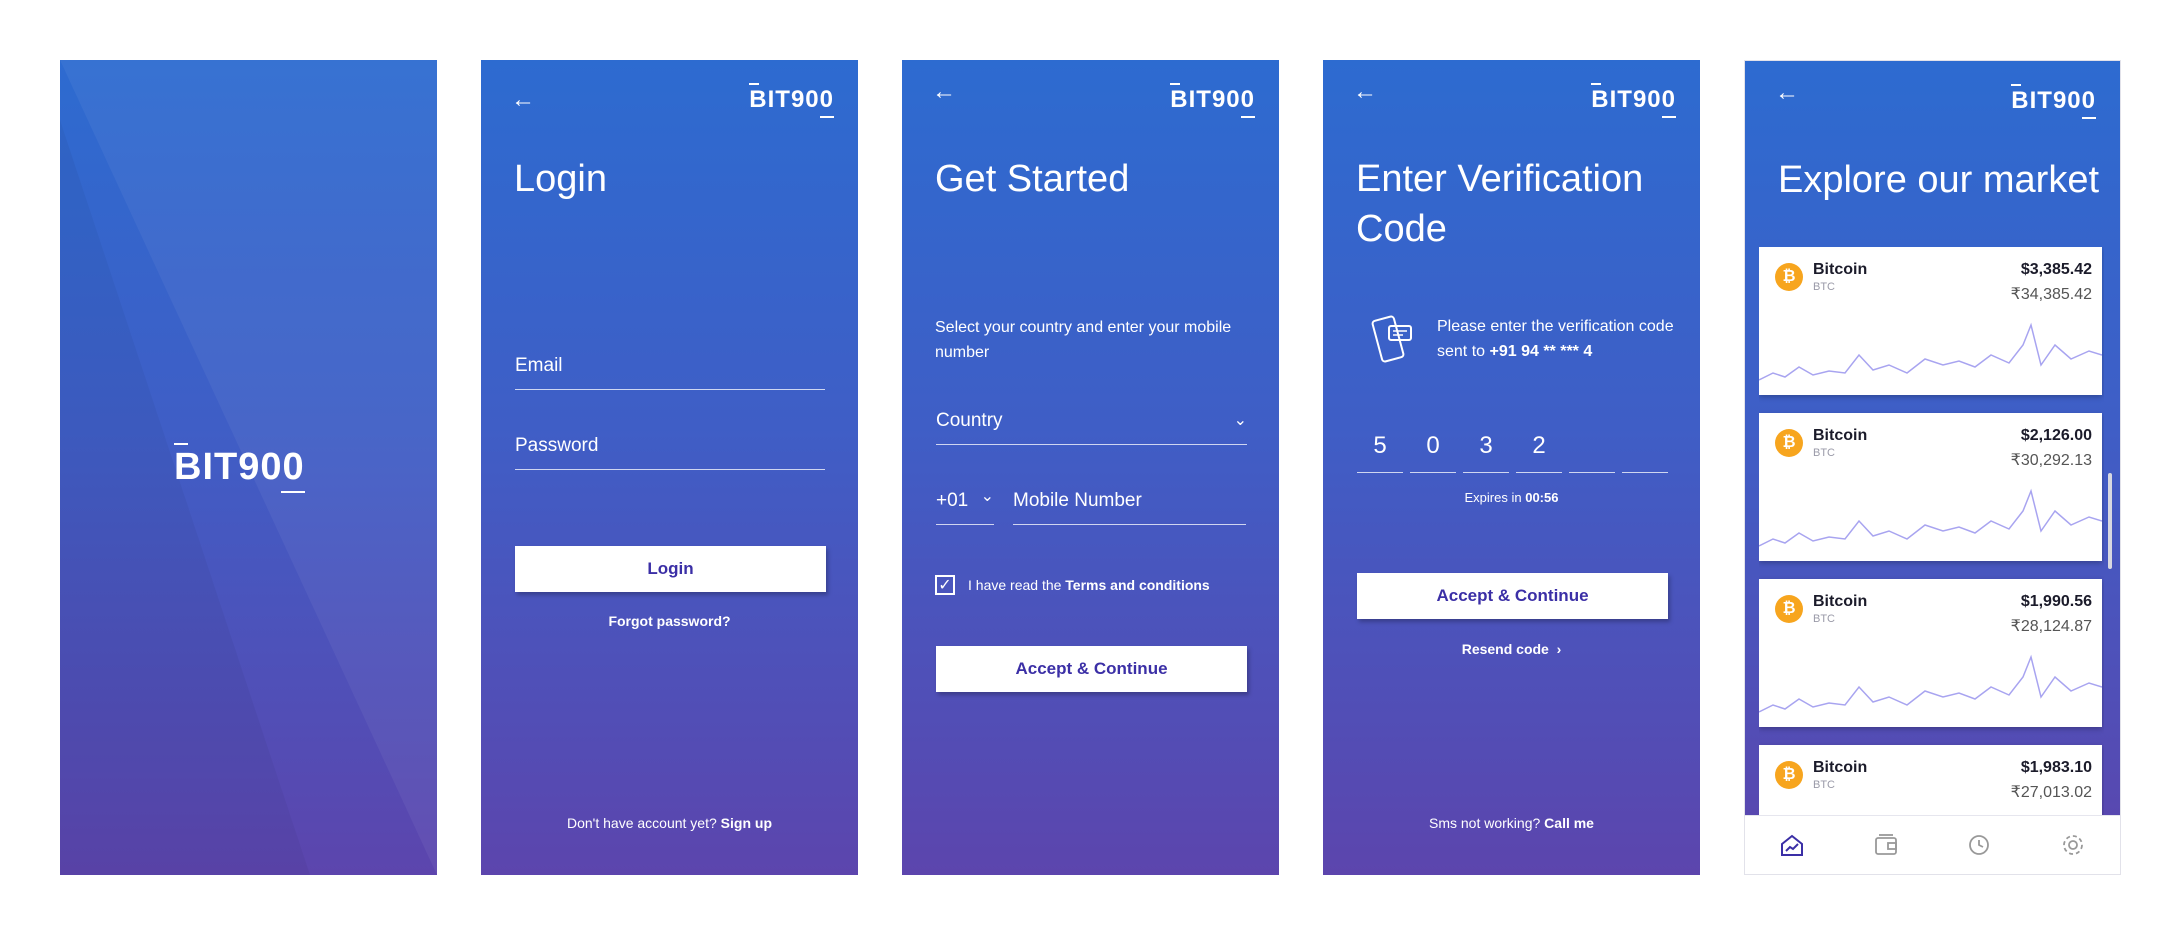 The image size is (2175, 932). Describe the element at coordinates (2073, 845) in the screenshot. I see `settings-icon` at that location.